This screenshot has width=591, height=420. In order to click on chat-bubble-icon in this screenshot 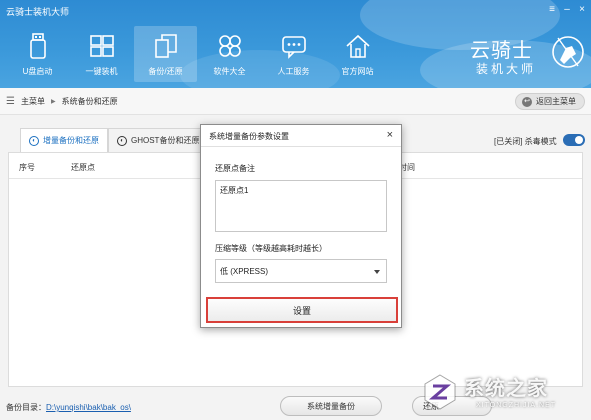, I will do `click(293, 47)`.